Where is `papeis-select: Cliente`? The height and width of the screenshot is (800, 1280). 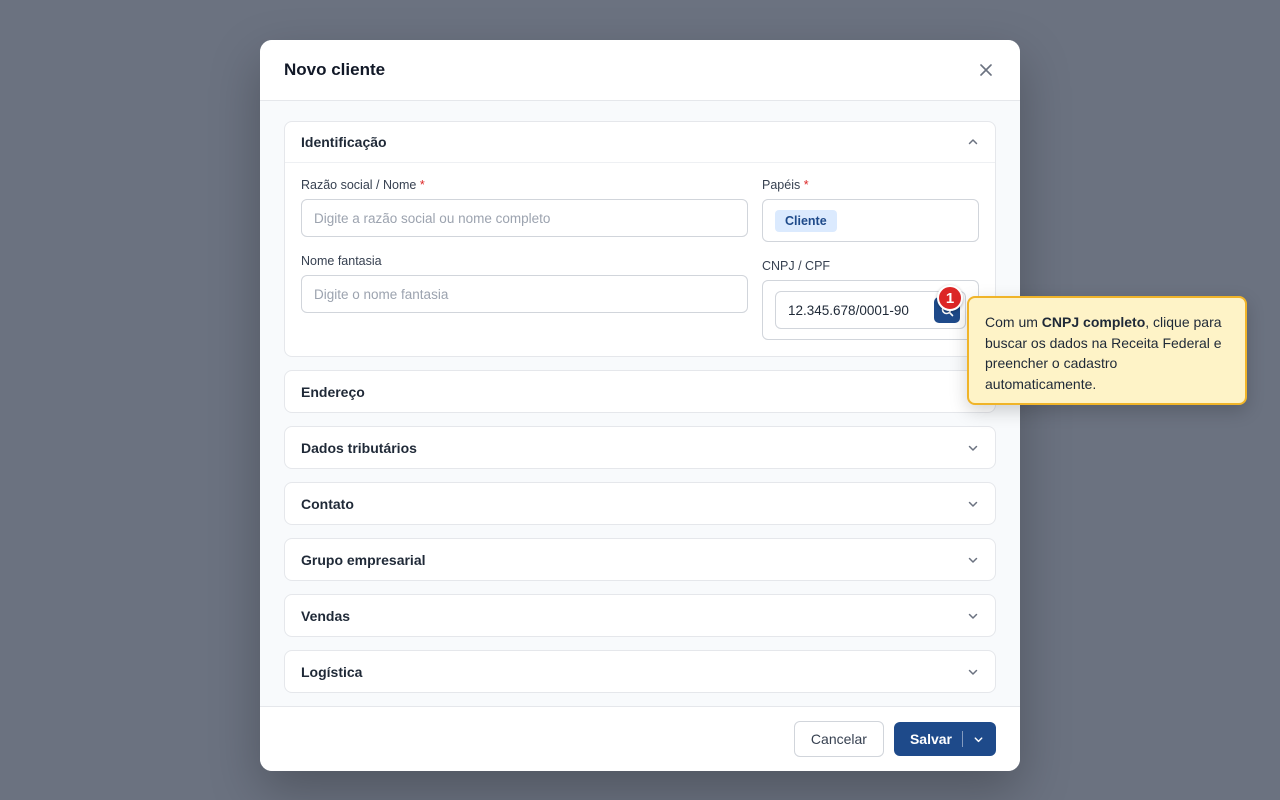 papeis-select: Cliente is located at coordinates (870, 220).